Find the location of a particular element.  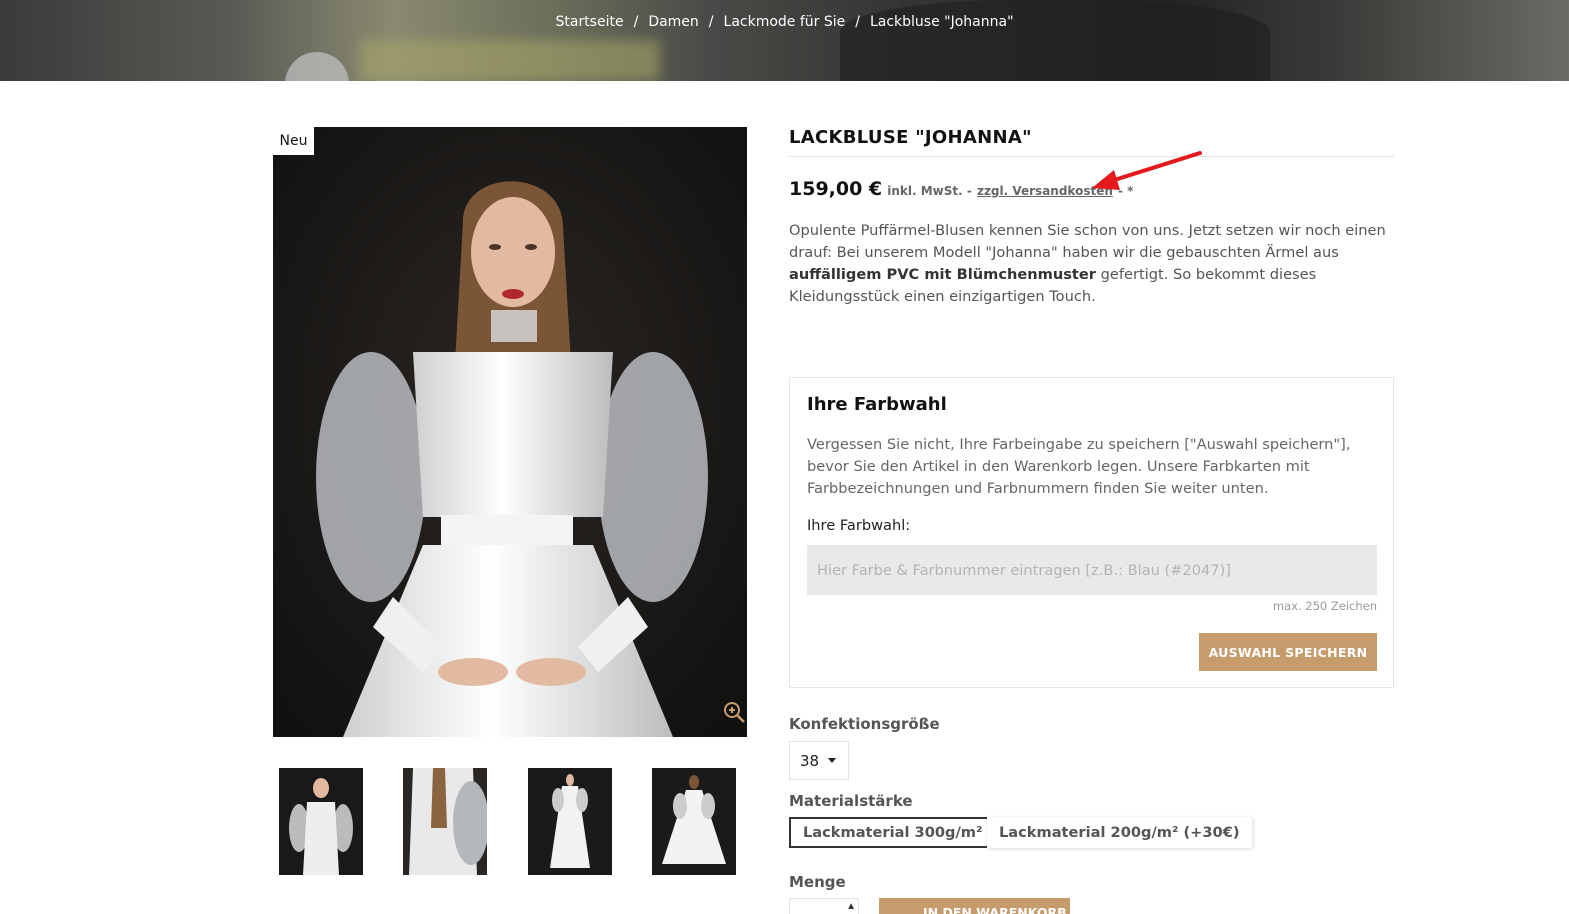

breadcrumb-current: Lackbluse "Johanna" is located at coordinates (941, 22).